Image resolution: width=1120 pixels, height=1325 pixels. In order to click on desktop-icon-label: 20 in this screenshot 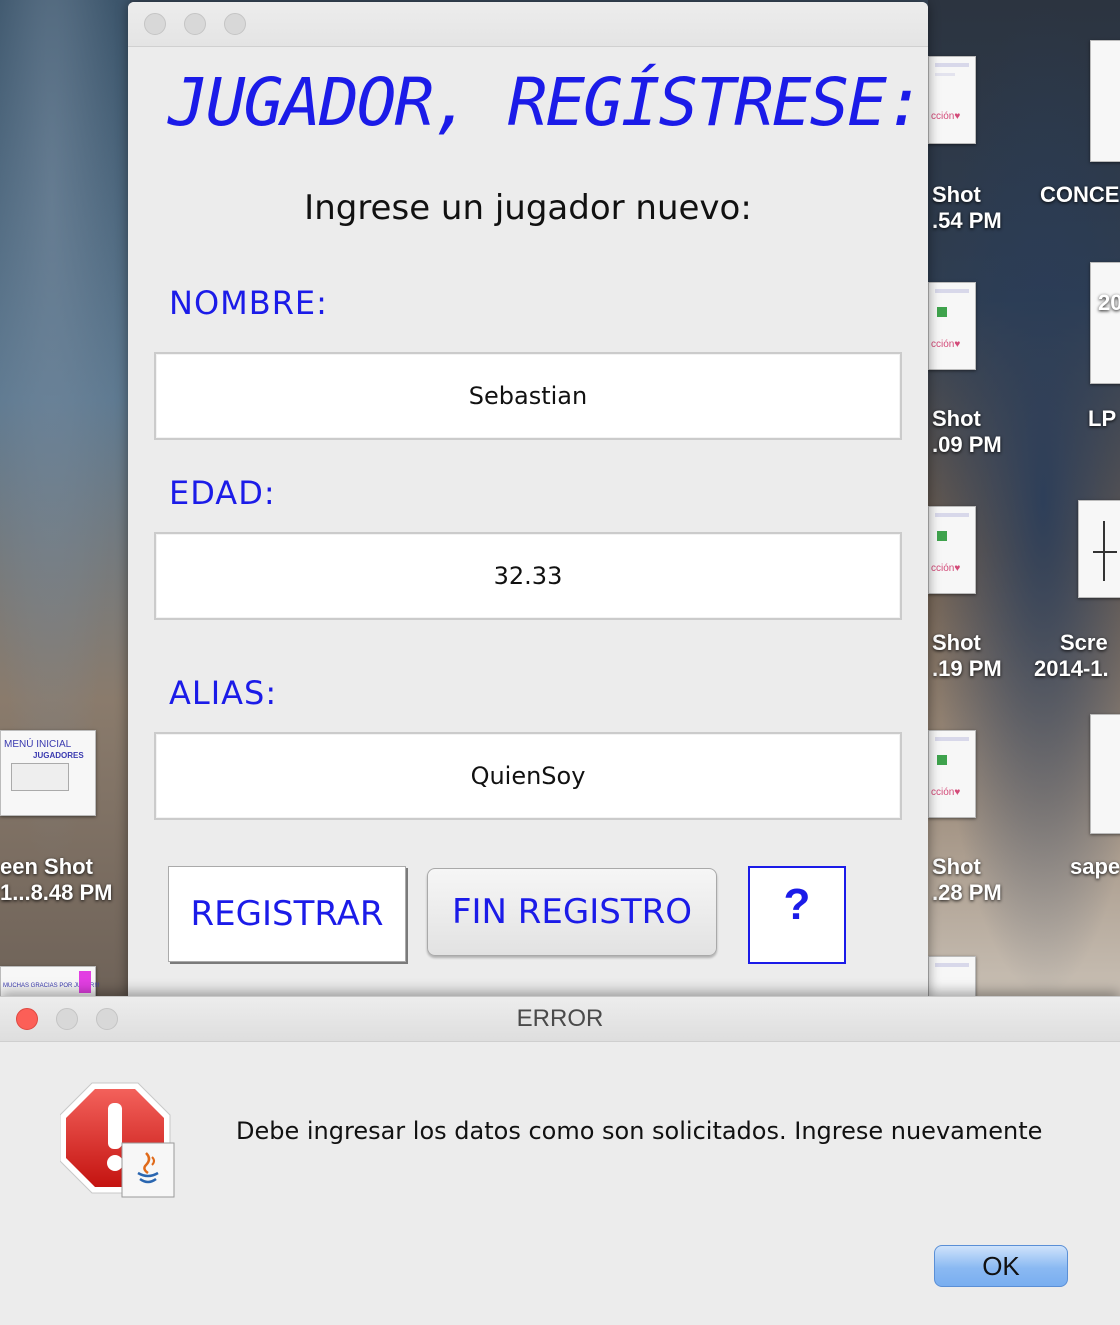, I will do `click(1109, 303)`.